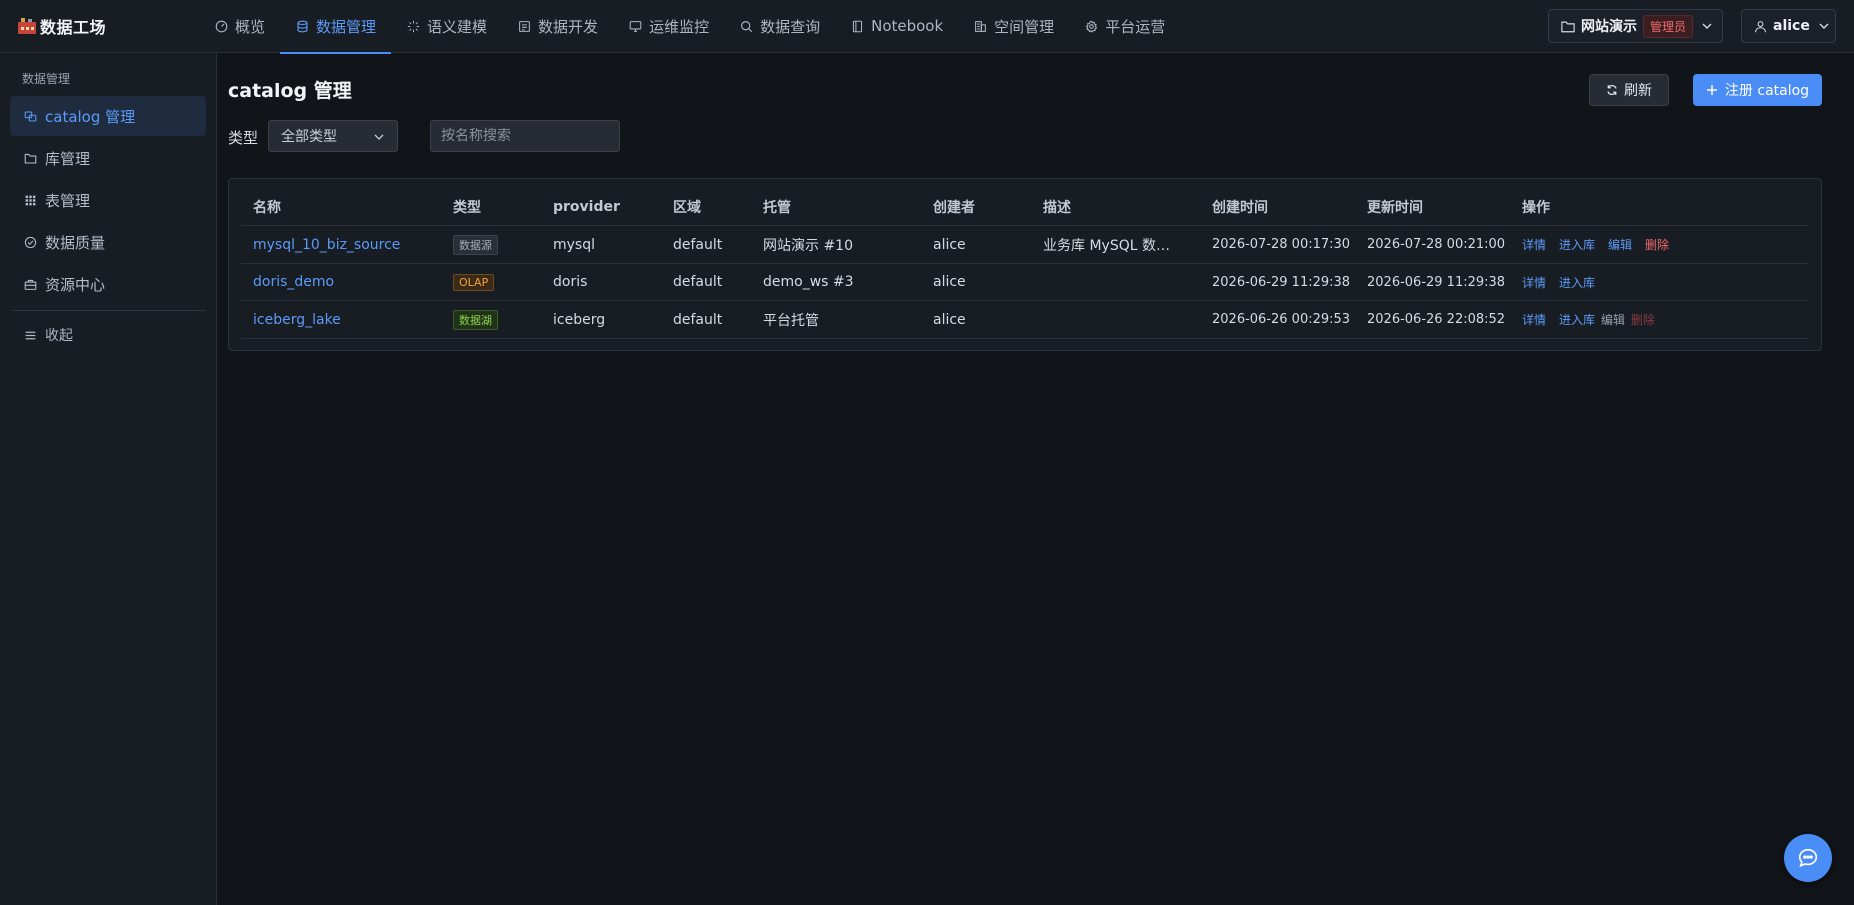 The width and height of the screenshot is (1854, 905). Describe the element at coordinates (1281, 282) in the screenshot. I see `created-time-cell: 2026-06-29 11:29:38` at that location.